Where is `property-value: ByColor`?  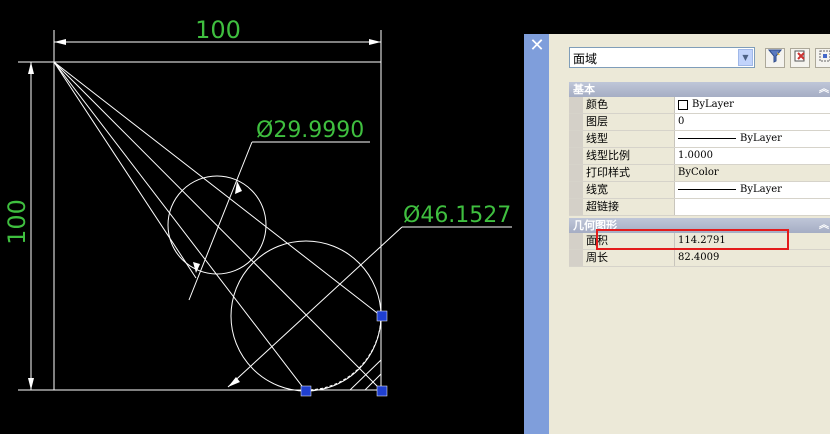 property-value: ByColor is located at coordinates (752, 173).